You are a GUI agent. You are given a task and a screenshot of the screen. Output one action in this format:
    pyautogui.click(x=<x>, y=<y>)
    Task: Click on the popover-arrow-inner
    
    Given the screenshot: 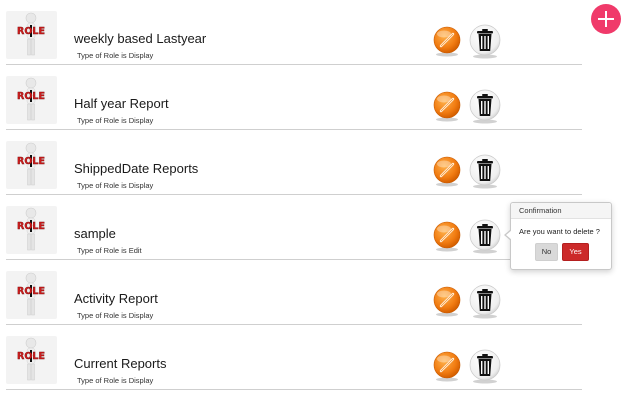 What is the action you would take?
    pyautogui.click(x=509, y=235)
    